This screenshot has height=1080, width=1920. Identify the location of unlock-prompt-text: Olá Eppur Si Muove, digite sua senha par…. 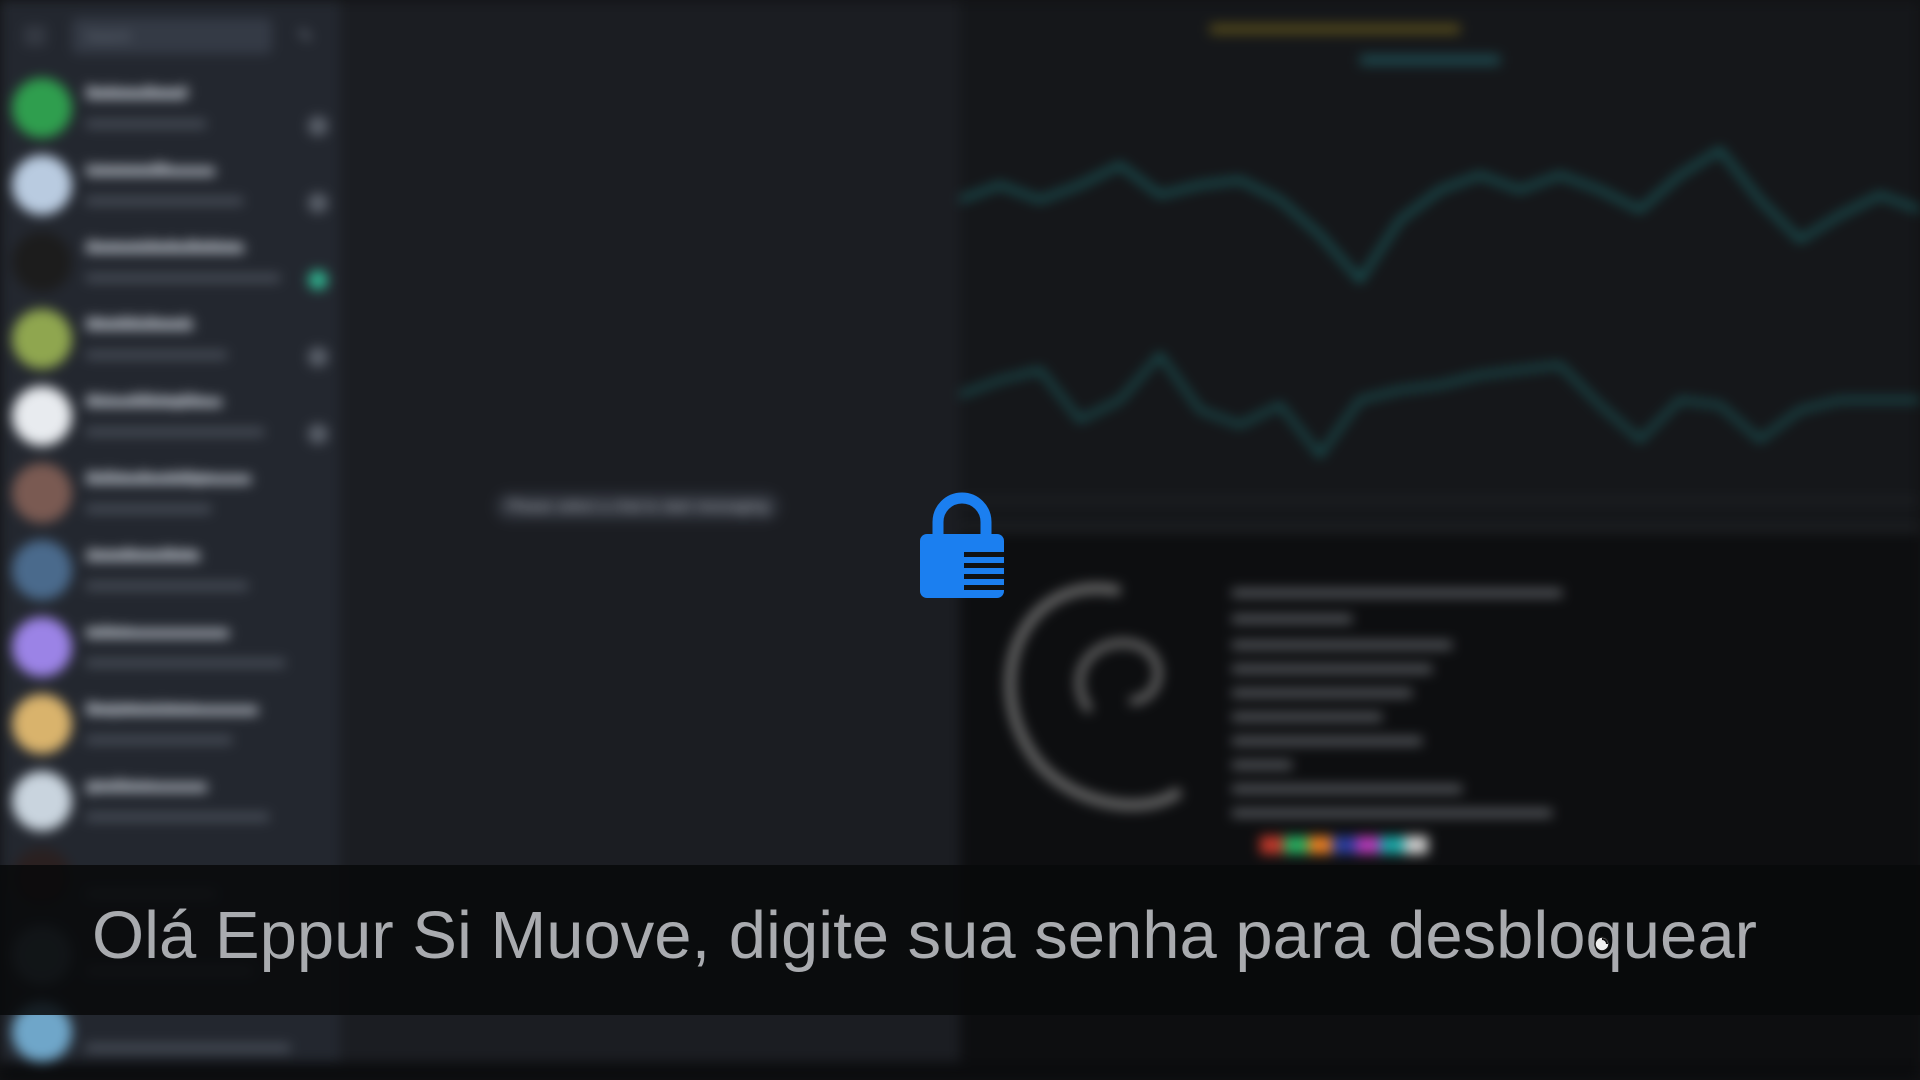
(924, 935).